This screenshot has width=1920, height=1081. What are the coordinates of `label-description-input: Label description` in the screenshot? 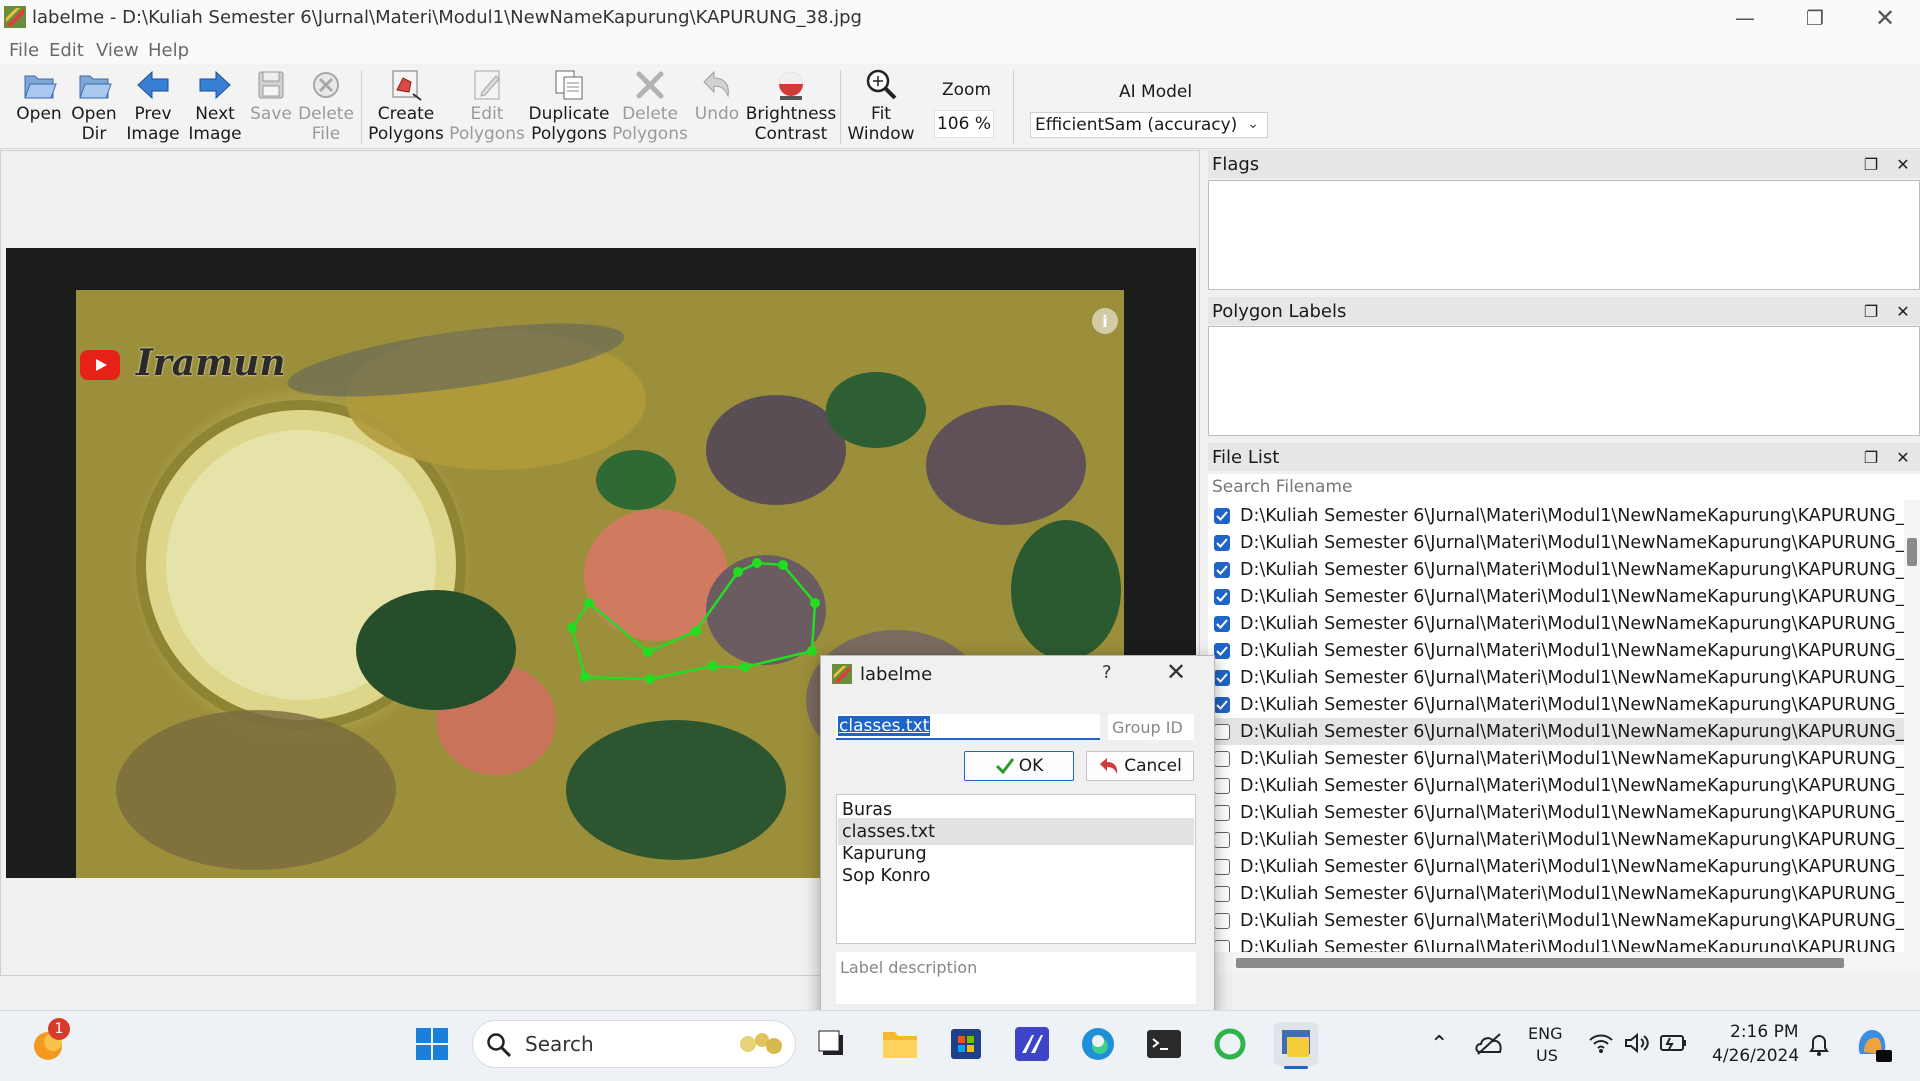 It's located at (1016, 978).